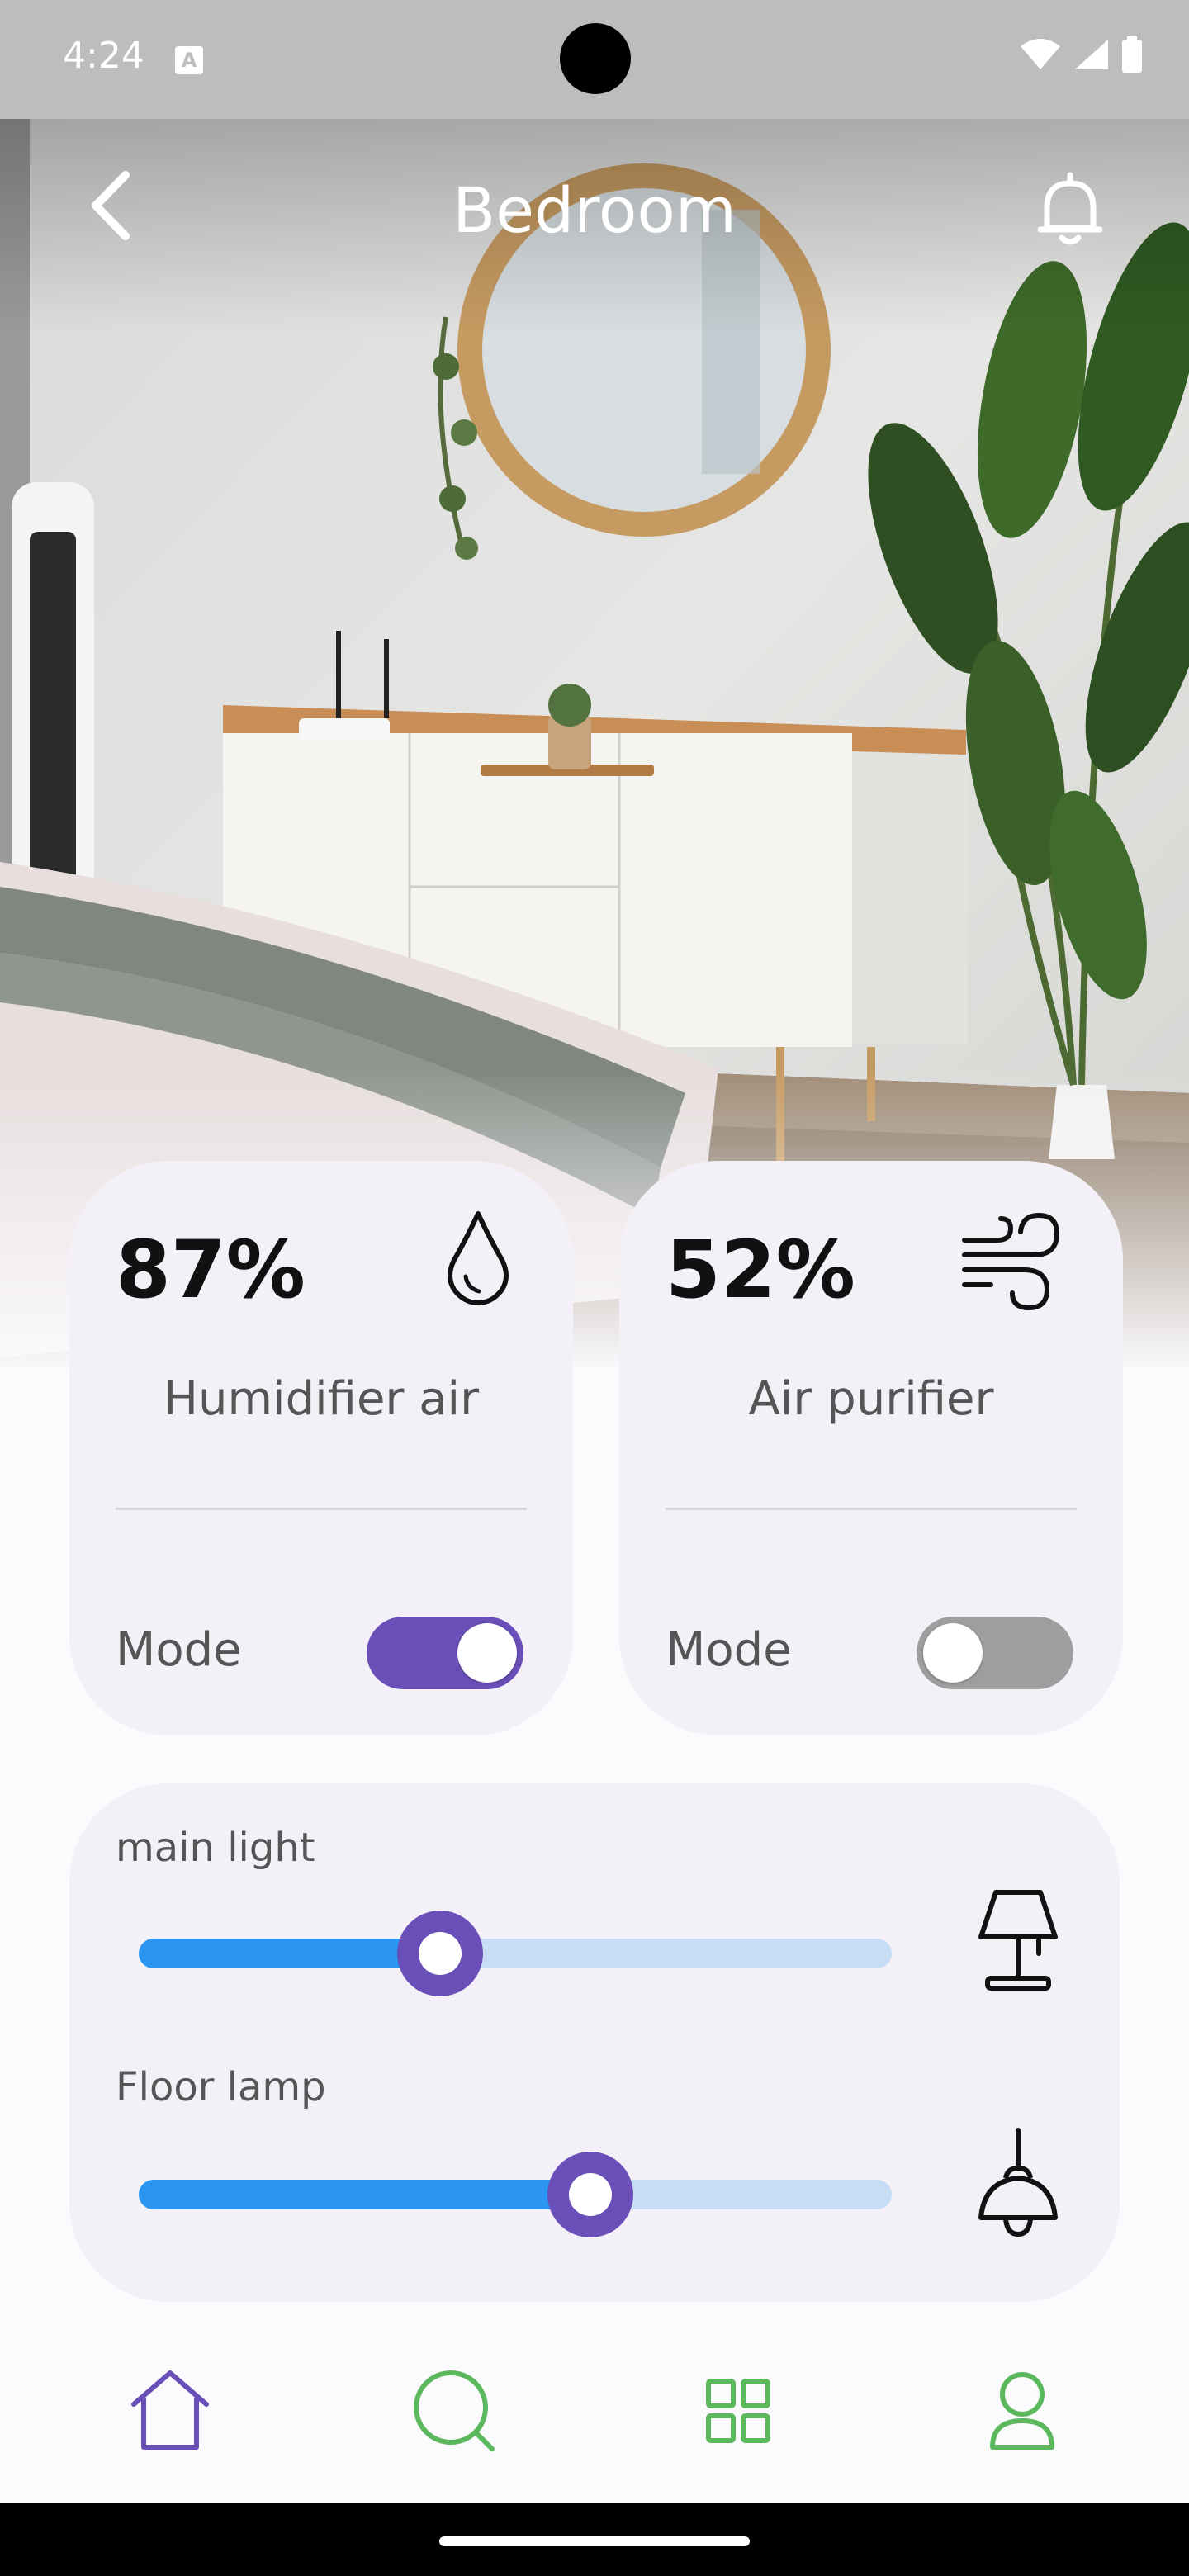 Image resolution: width=1189 pixels, height=2576 pixels. What do you see at coordinates (445, 1653) in the screenshot?
I see `humidifier-mode-toggle` at bounding box center [445, 1653].